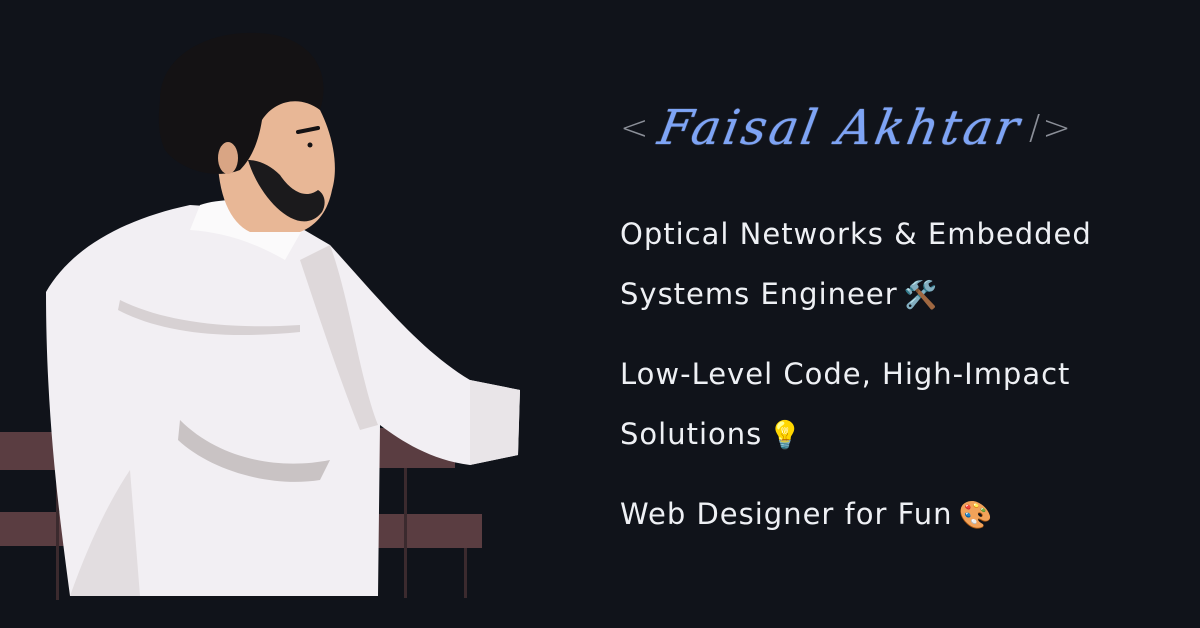 This screenshot has width=1200, height=628. I want to click on tagline-text: Low-Level Code, High-Impact, so click(845, 374).